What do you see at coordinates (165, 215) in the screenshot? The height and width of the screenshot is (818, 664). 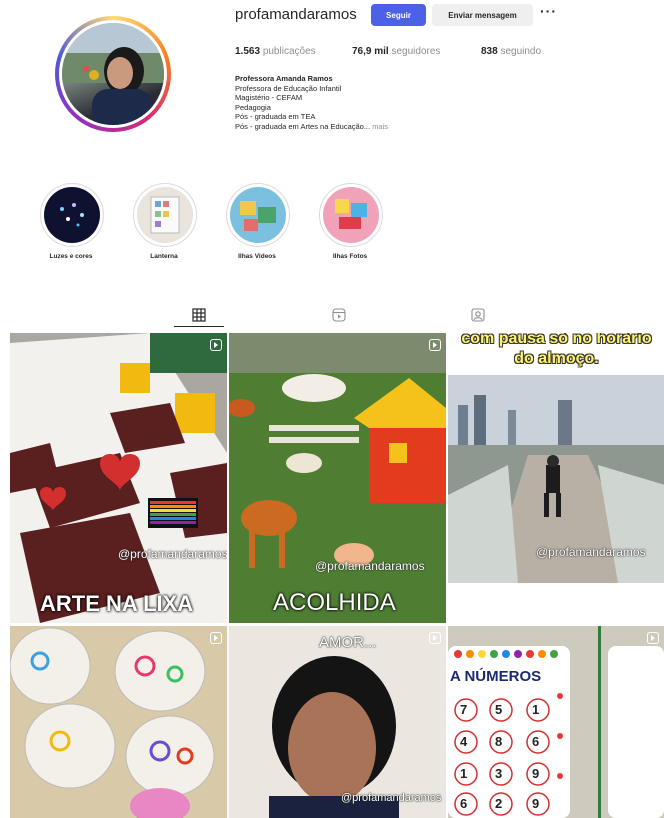 I see `highlight-lanterna` at bounding box center [165, 215].